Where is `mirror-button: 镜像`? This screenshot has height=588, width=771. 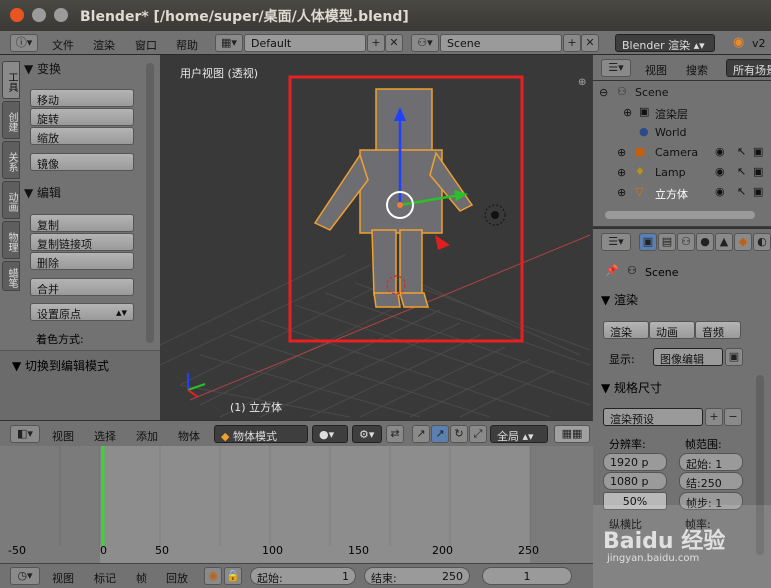 mirror-button: 镜像 is located at coordinates (82, 162).